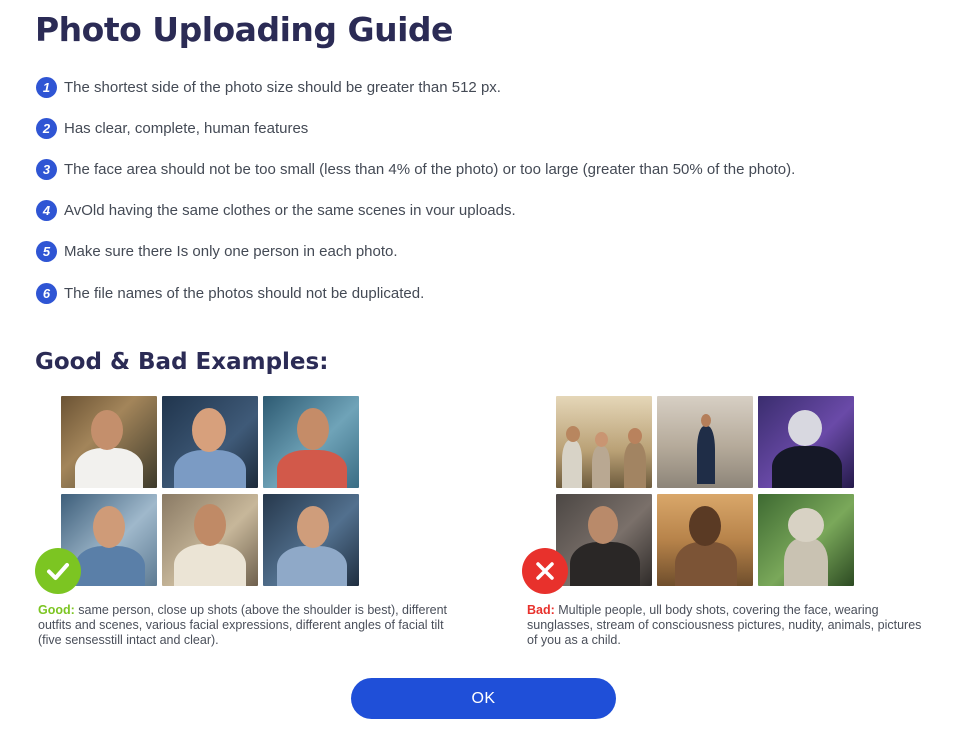 The width and height of the screenshot is (966, 738). I want to click on good-badge, so click(58, 571).